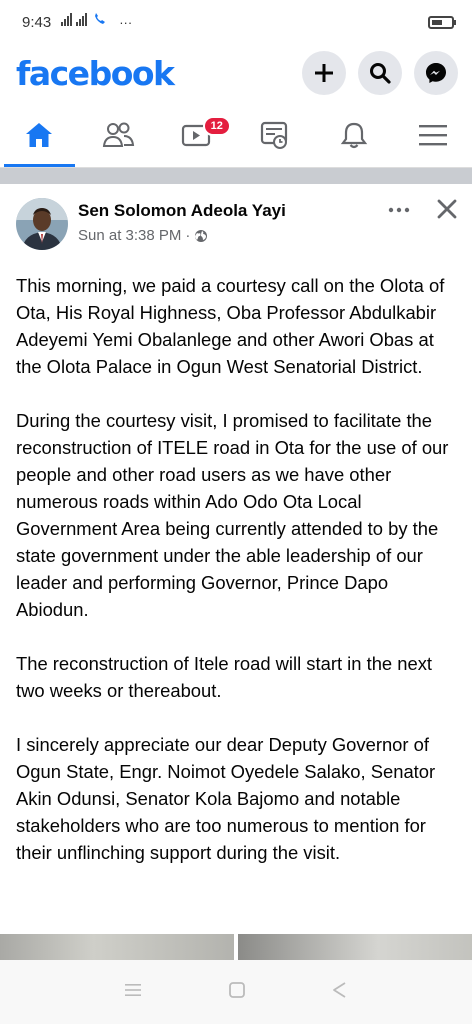  I want to click on signal-icon, so click(85, 22).